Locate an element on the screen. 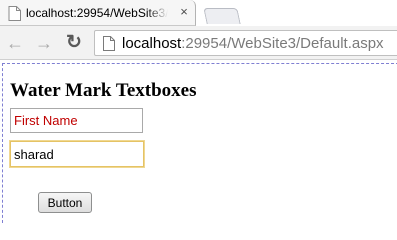 Image resolution: width=397 pixels, height=240 pixels. new-tab-button is located at coordinates (222, 16).